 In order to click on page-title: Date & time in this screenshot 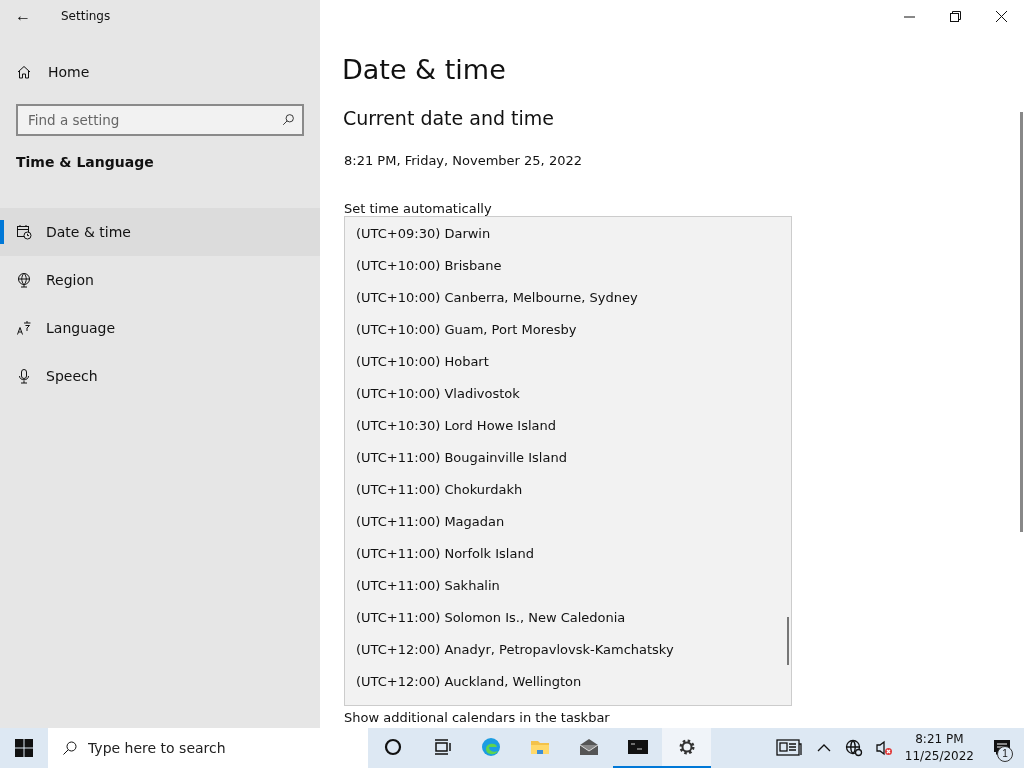, I will do `click(424, 69)`.